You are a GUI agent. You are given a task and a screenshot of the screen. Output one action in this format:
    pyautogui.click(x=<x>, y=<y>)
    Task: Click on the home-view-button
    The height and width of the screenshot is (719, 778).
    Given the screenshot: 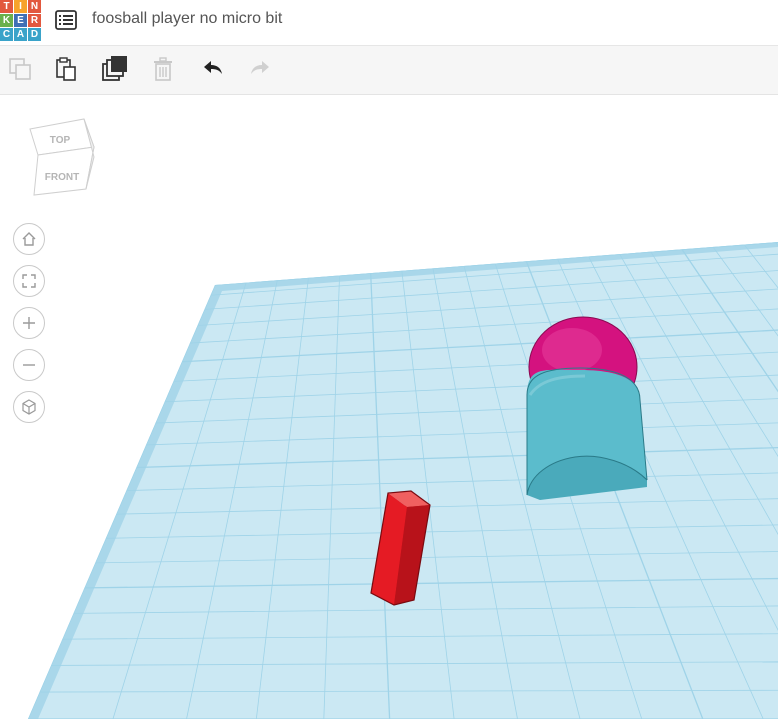 What is the action you would take?
    pyautogui.click(x=29, y=239)
    